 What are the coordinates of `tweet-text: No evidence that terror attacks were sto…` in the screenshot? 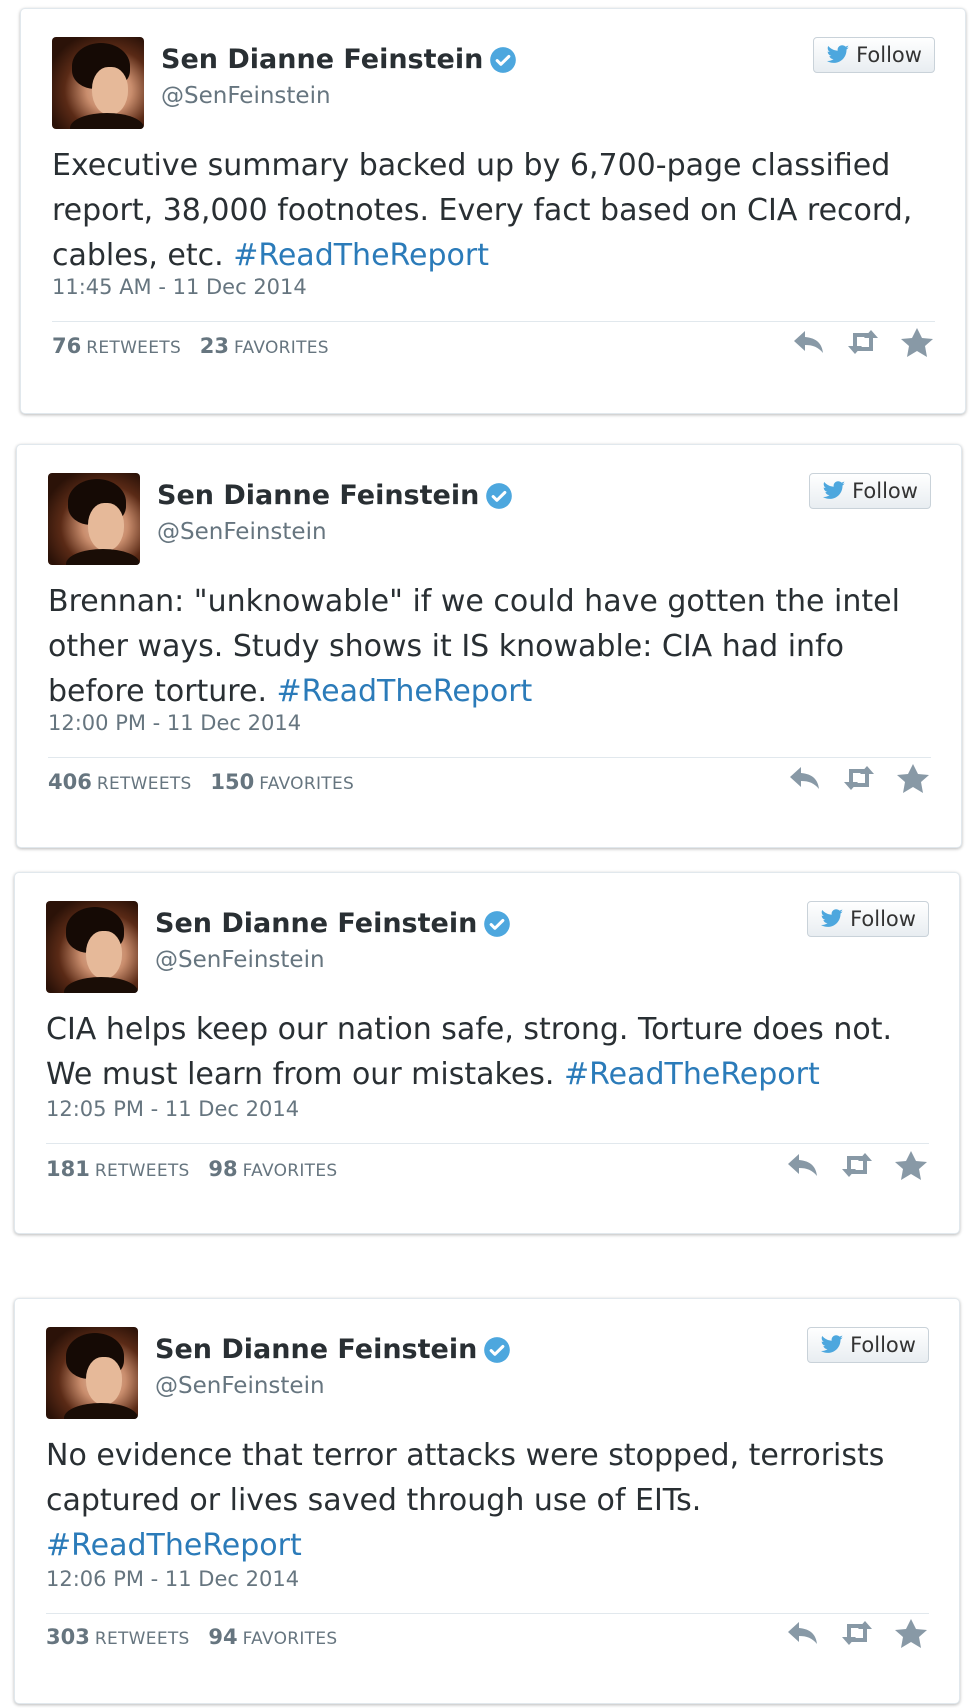 It's located at (486, 1500).